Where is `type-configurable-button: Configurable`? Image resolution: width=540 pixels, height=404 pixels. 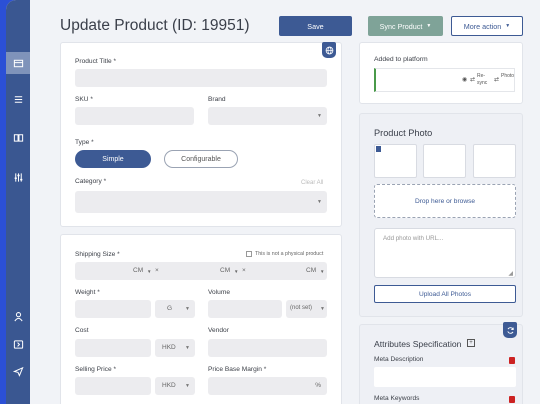 type-configurable-button: Configurable is located at coordinates (201, 159).